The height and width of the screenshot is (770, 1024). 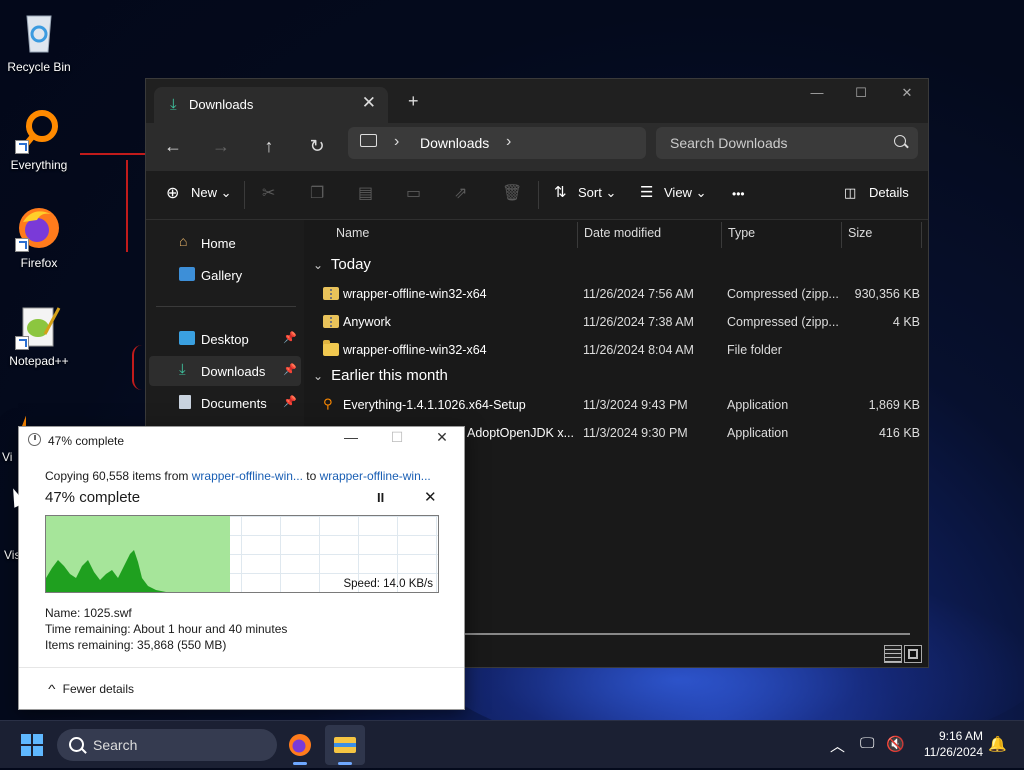 I want to click on paste-icon: ▤, so click(x=365, y=193).